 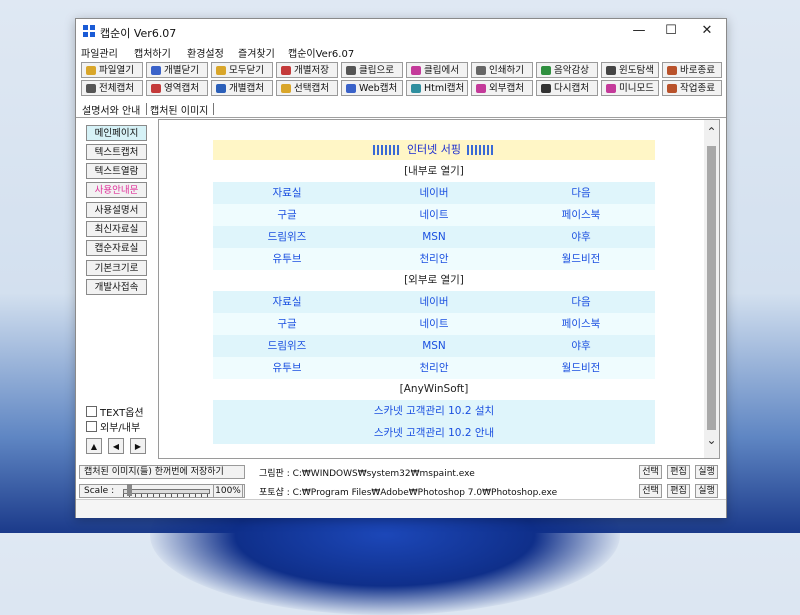 I want to click on menu-about: 캡순이Ver6.07, so click(x=321, y=52).